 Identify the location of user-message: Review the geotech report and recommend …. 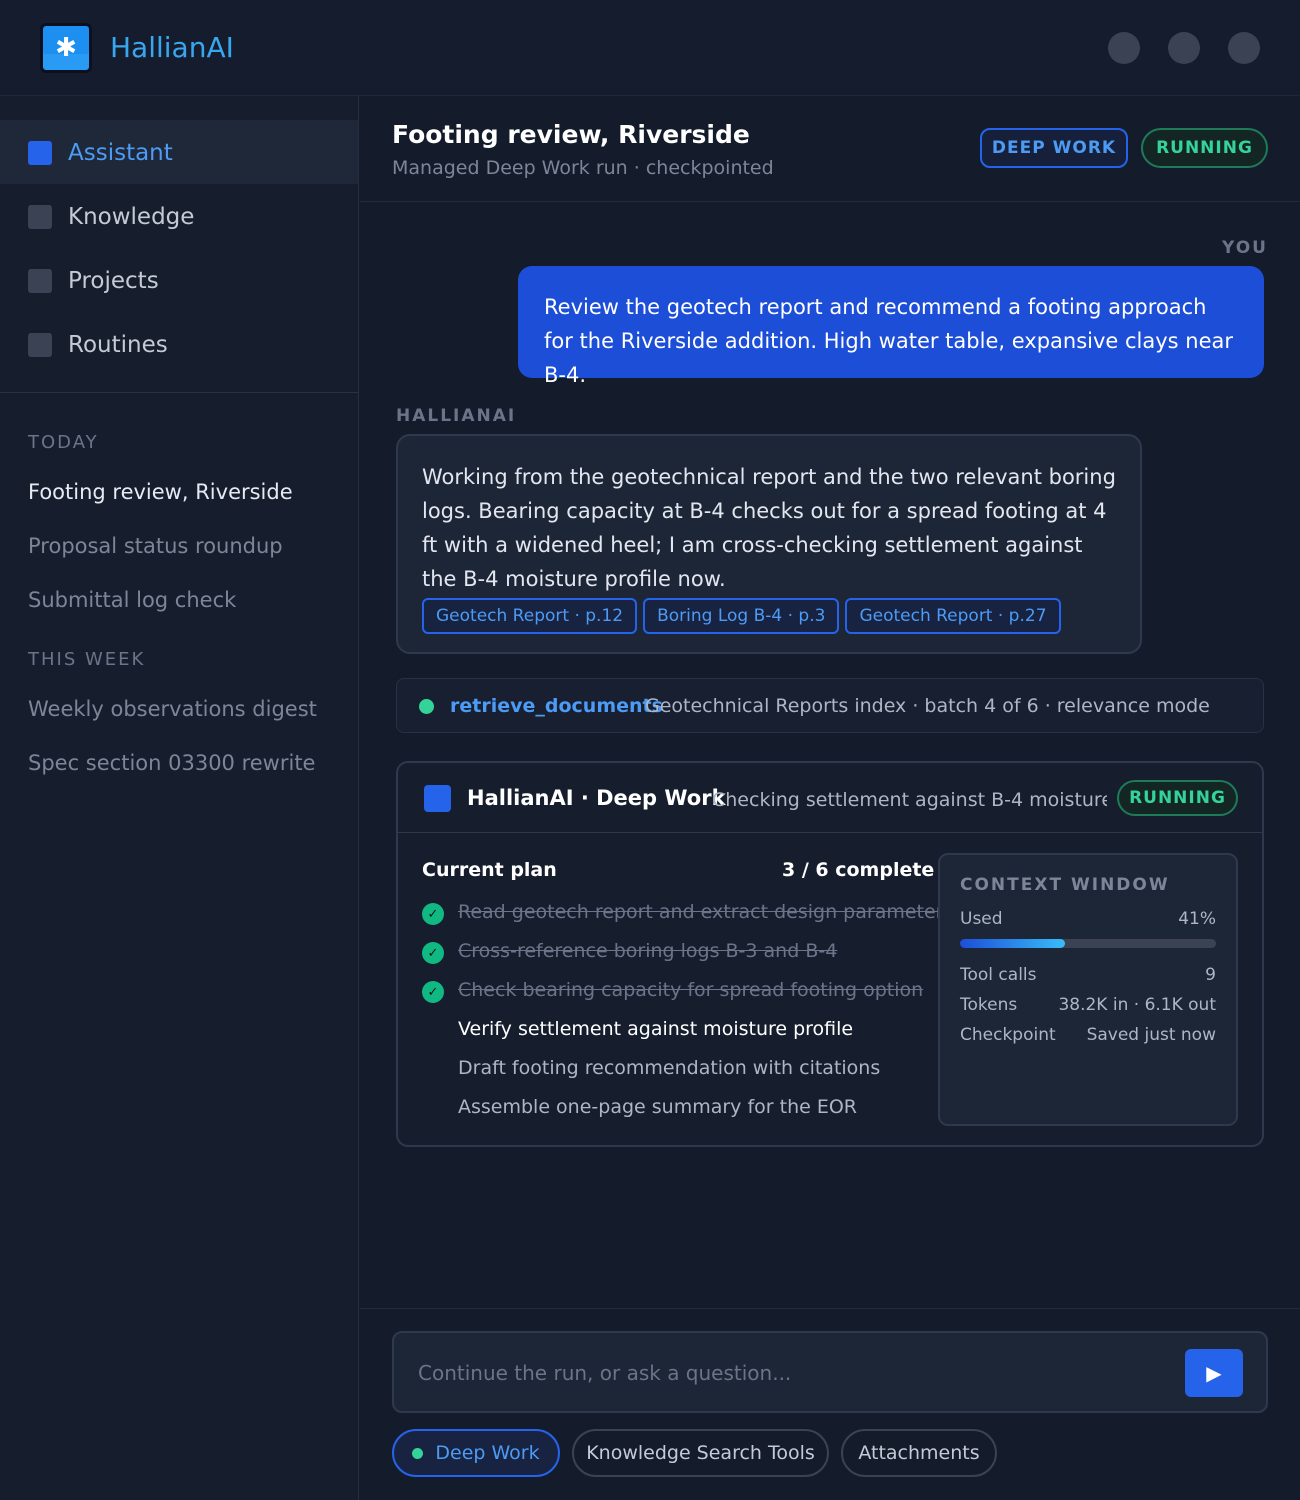
(891, 326).